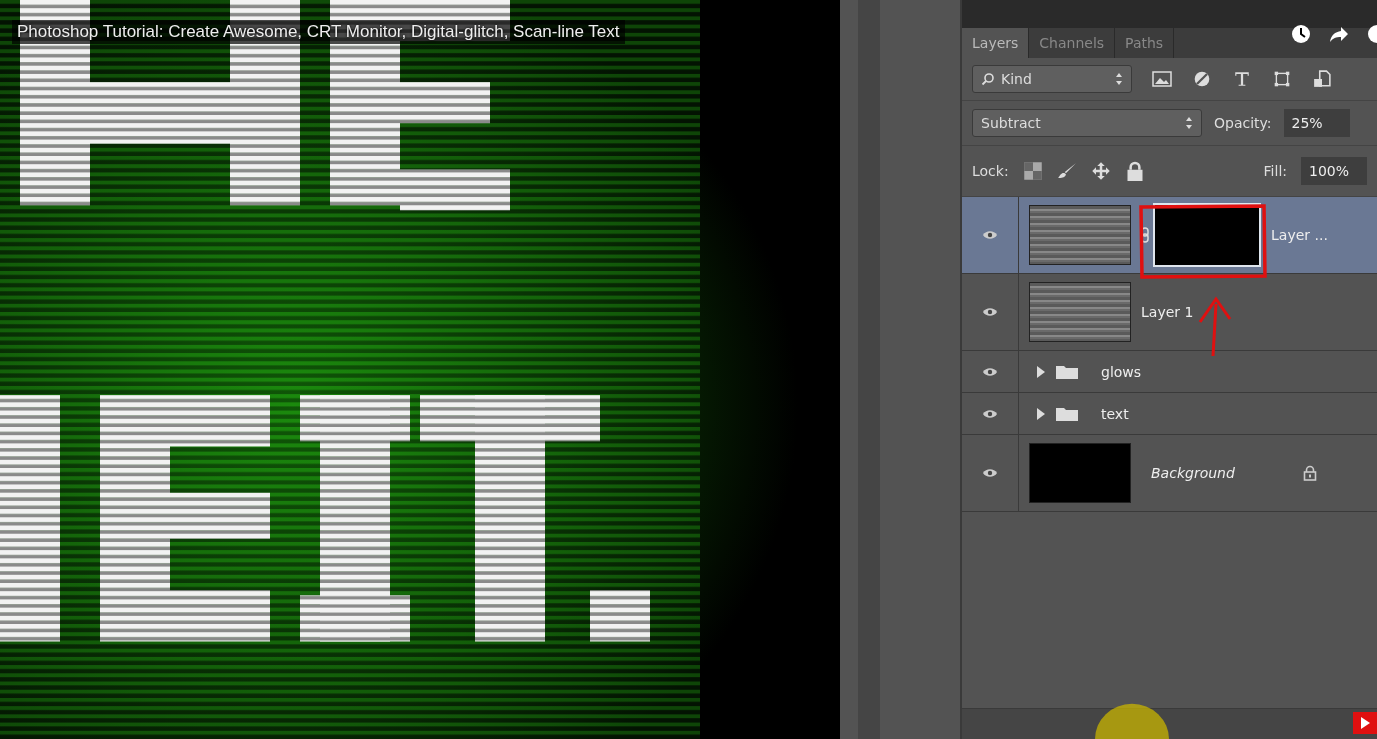  I want to click on smart-object-filter-icon, so click(1322, 79).